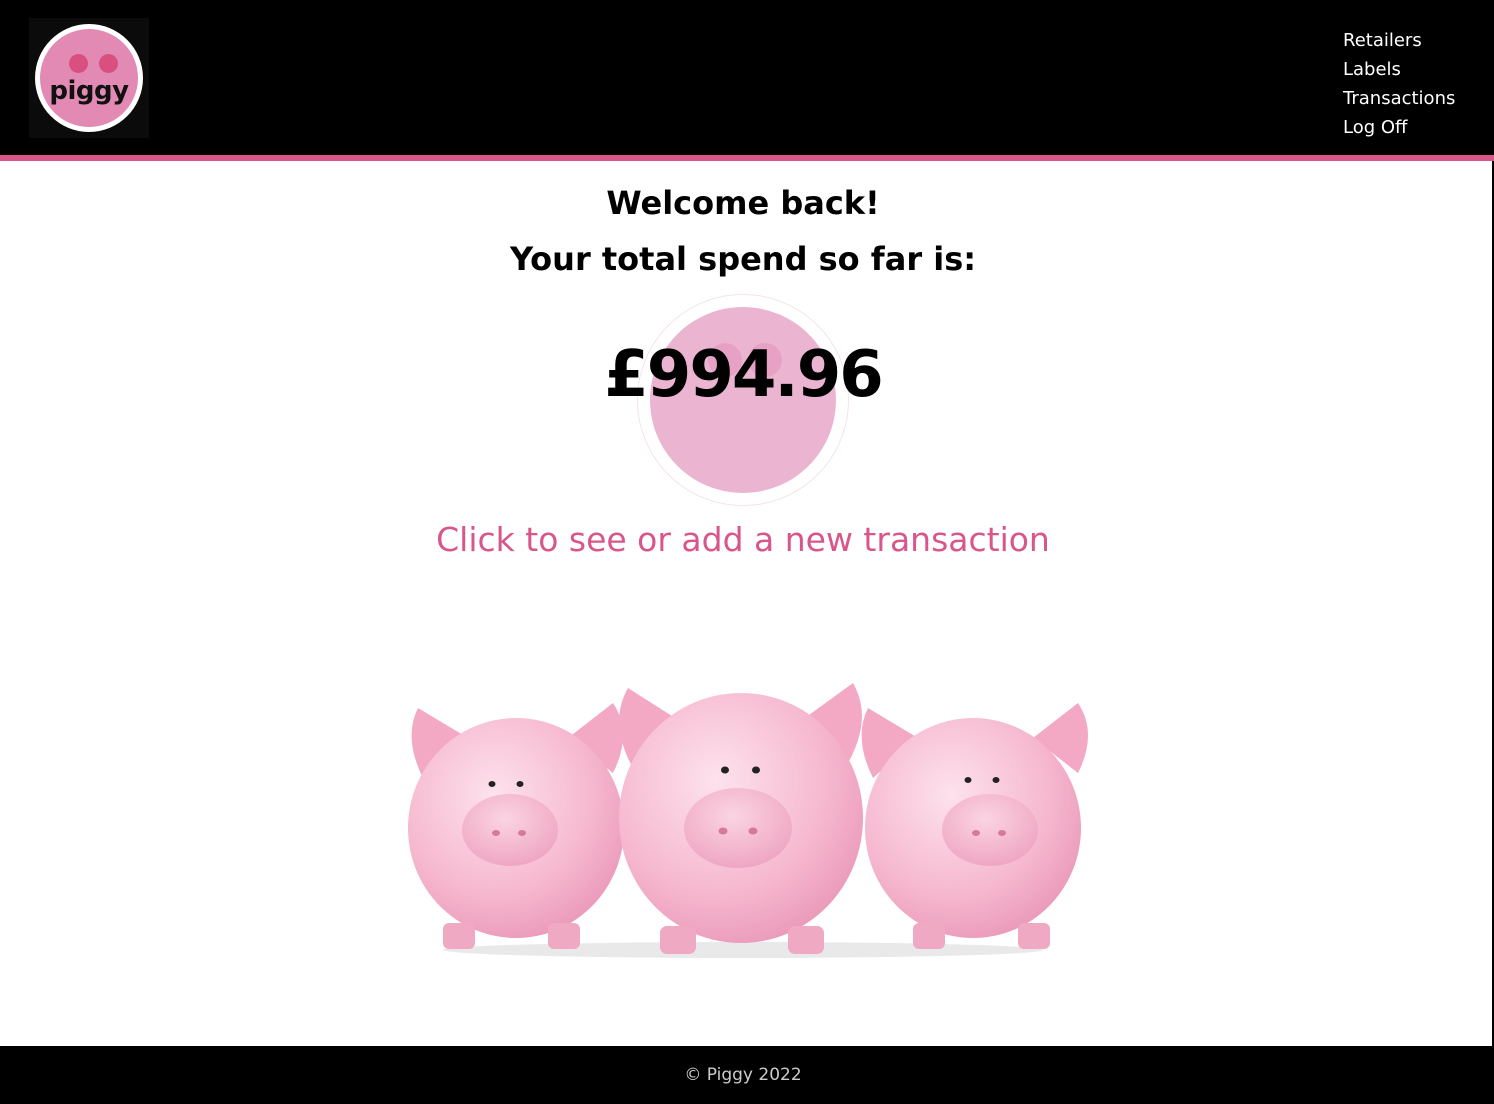 Image resolution: width=1494 pixels, height=1104 pixels. I want to click on logo-icon: piggy, so click(89, 78).